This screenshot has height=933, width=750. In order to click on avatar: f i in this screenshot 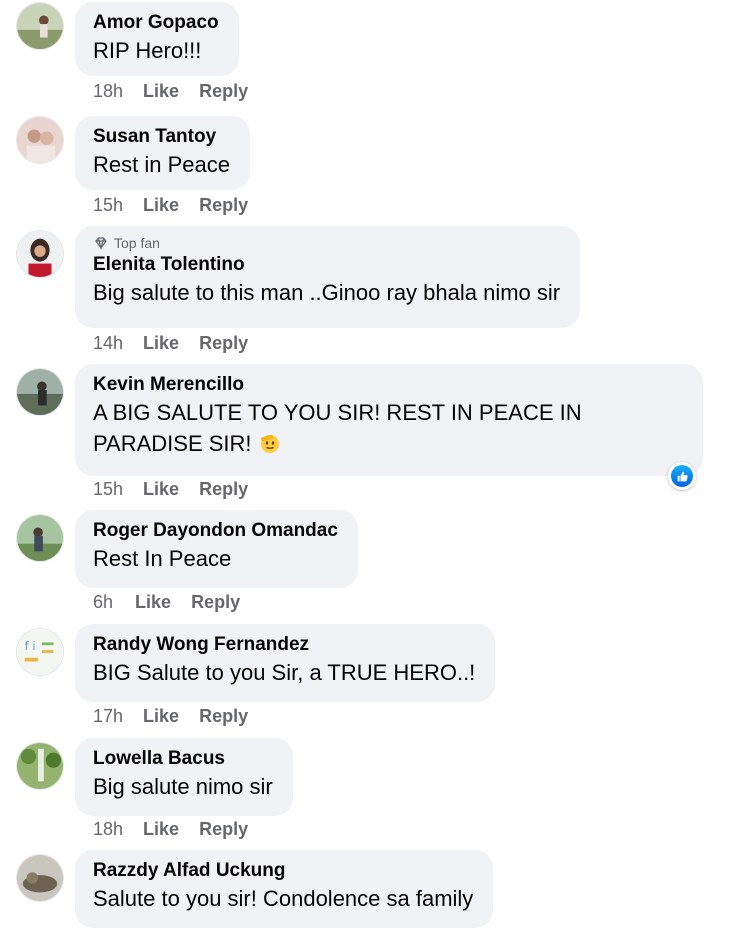, I will do `click(40, 652)`.